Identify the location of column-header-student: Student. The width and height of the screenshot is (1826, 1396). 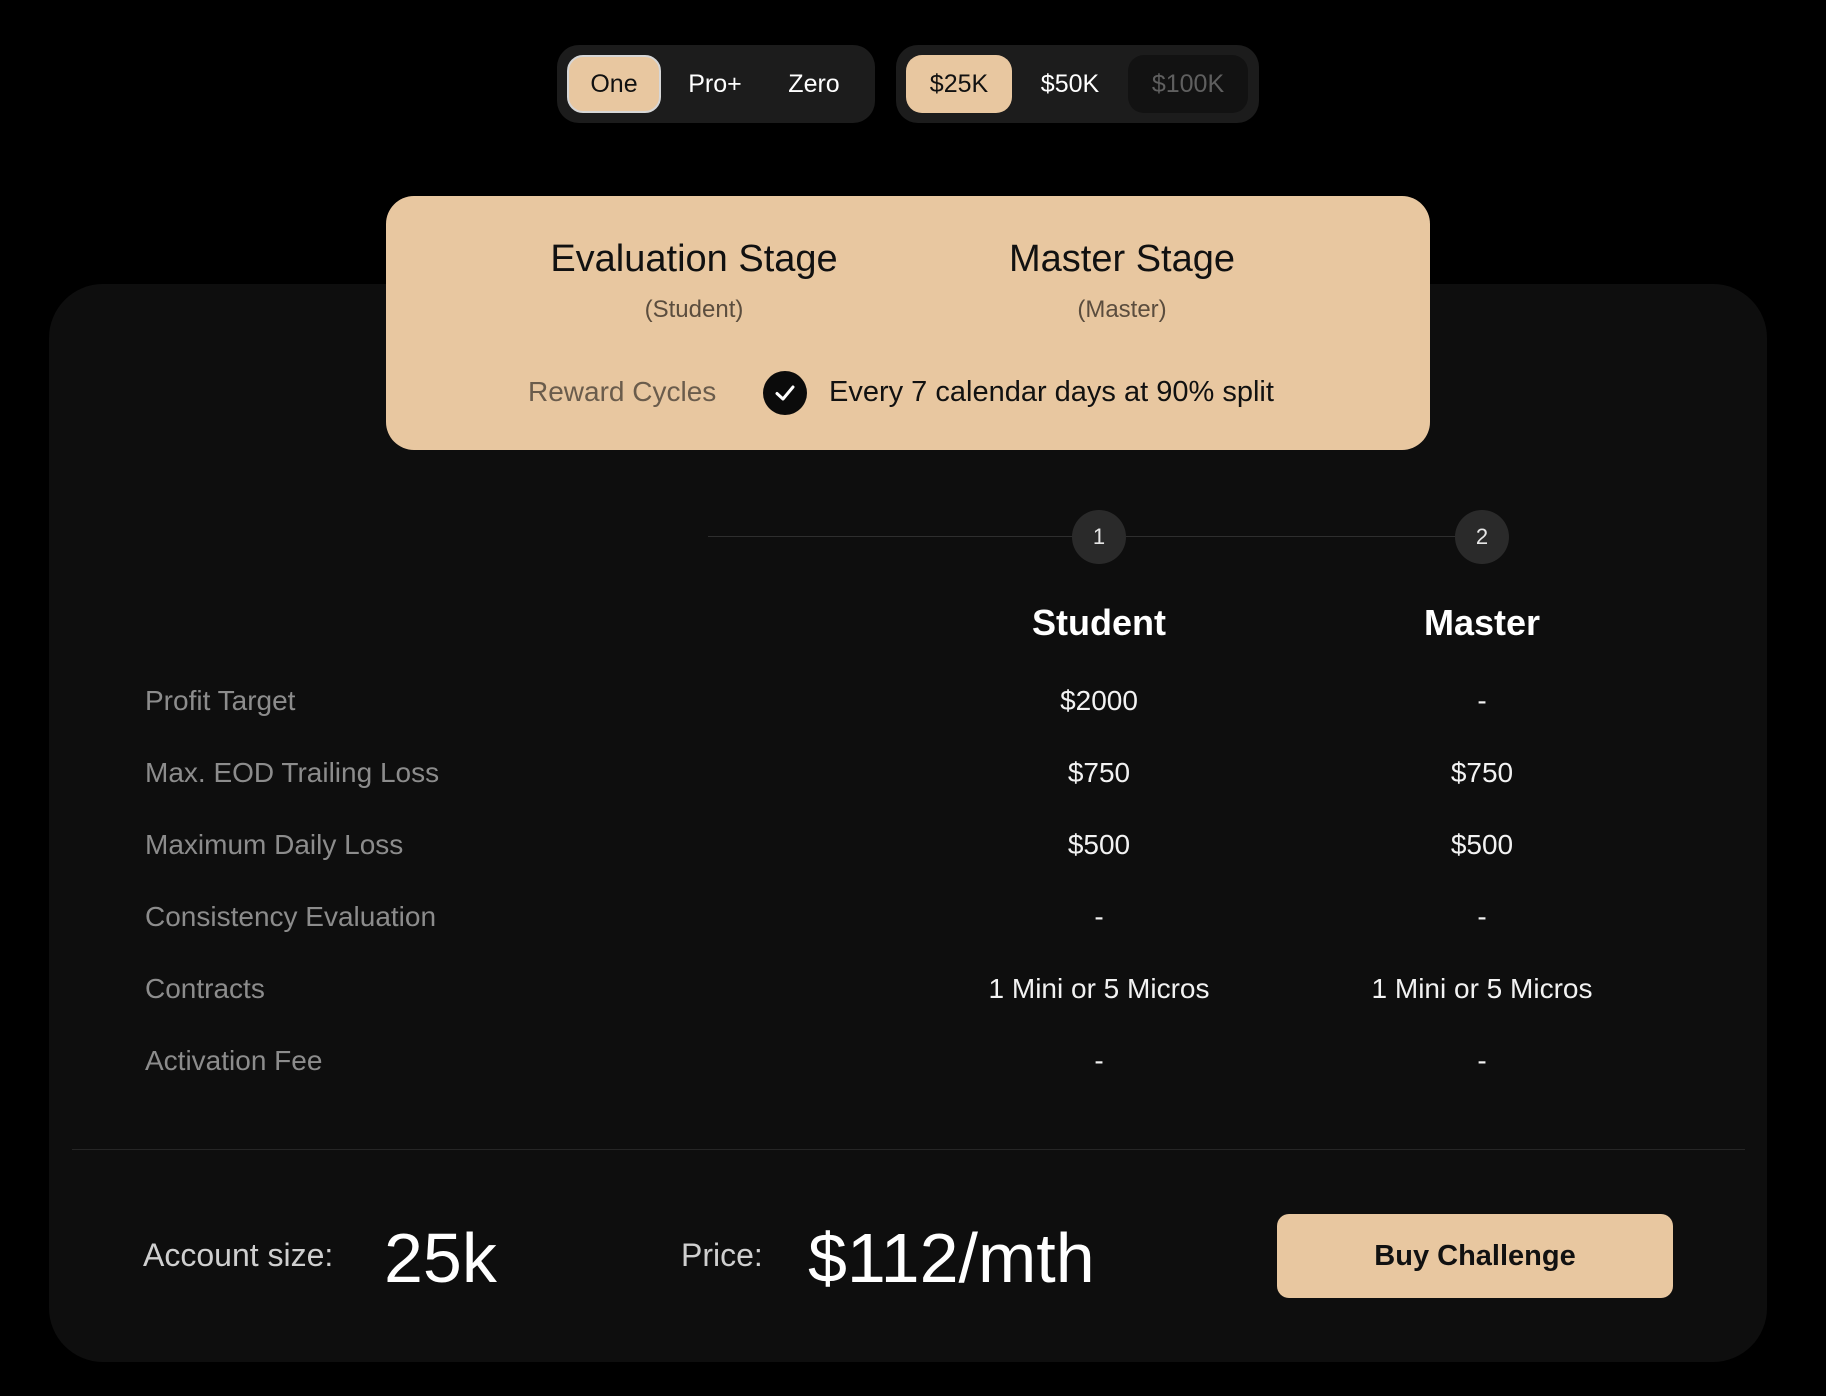
(1099, 622).